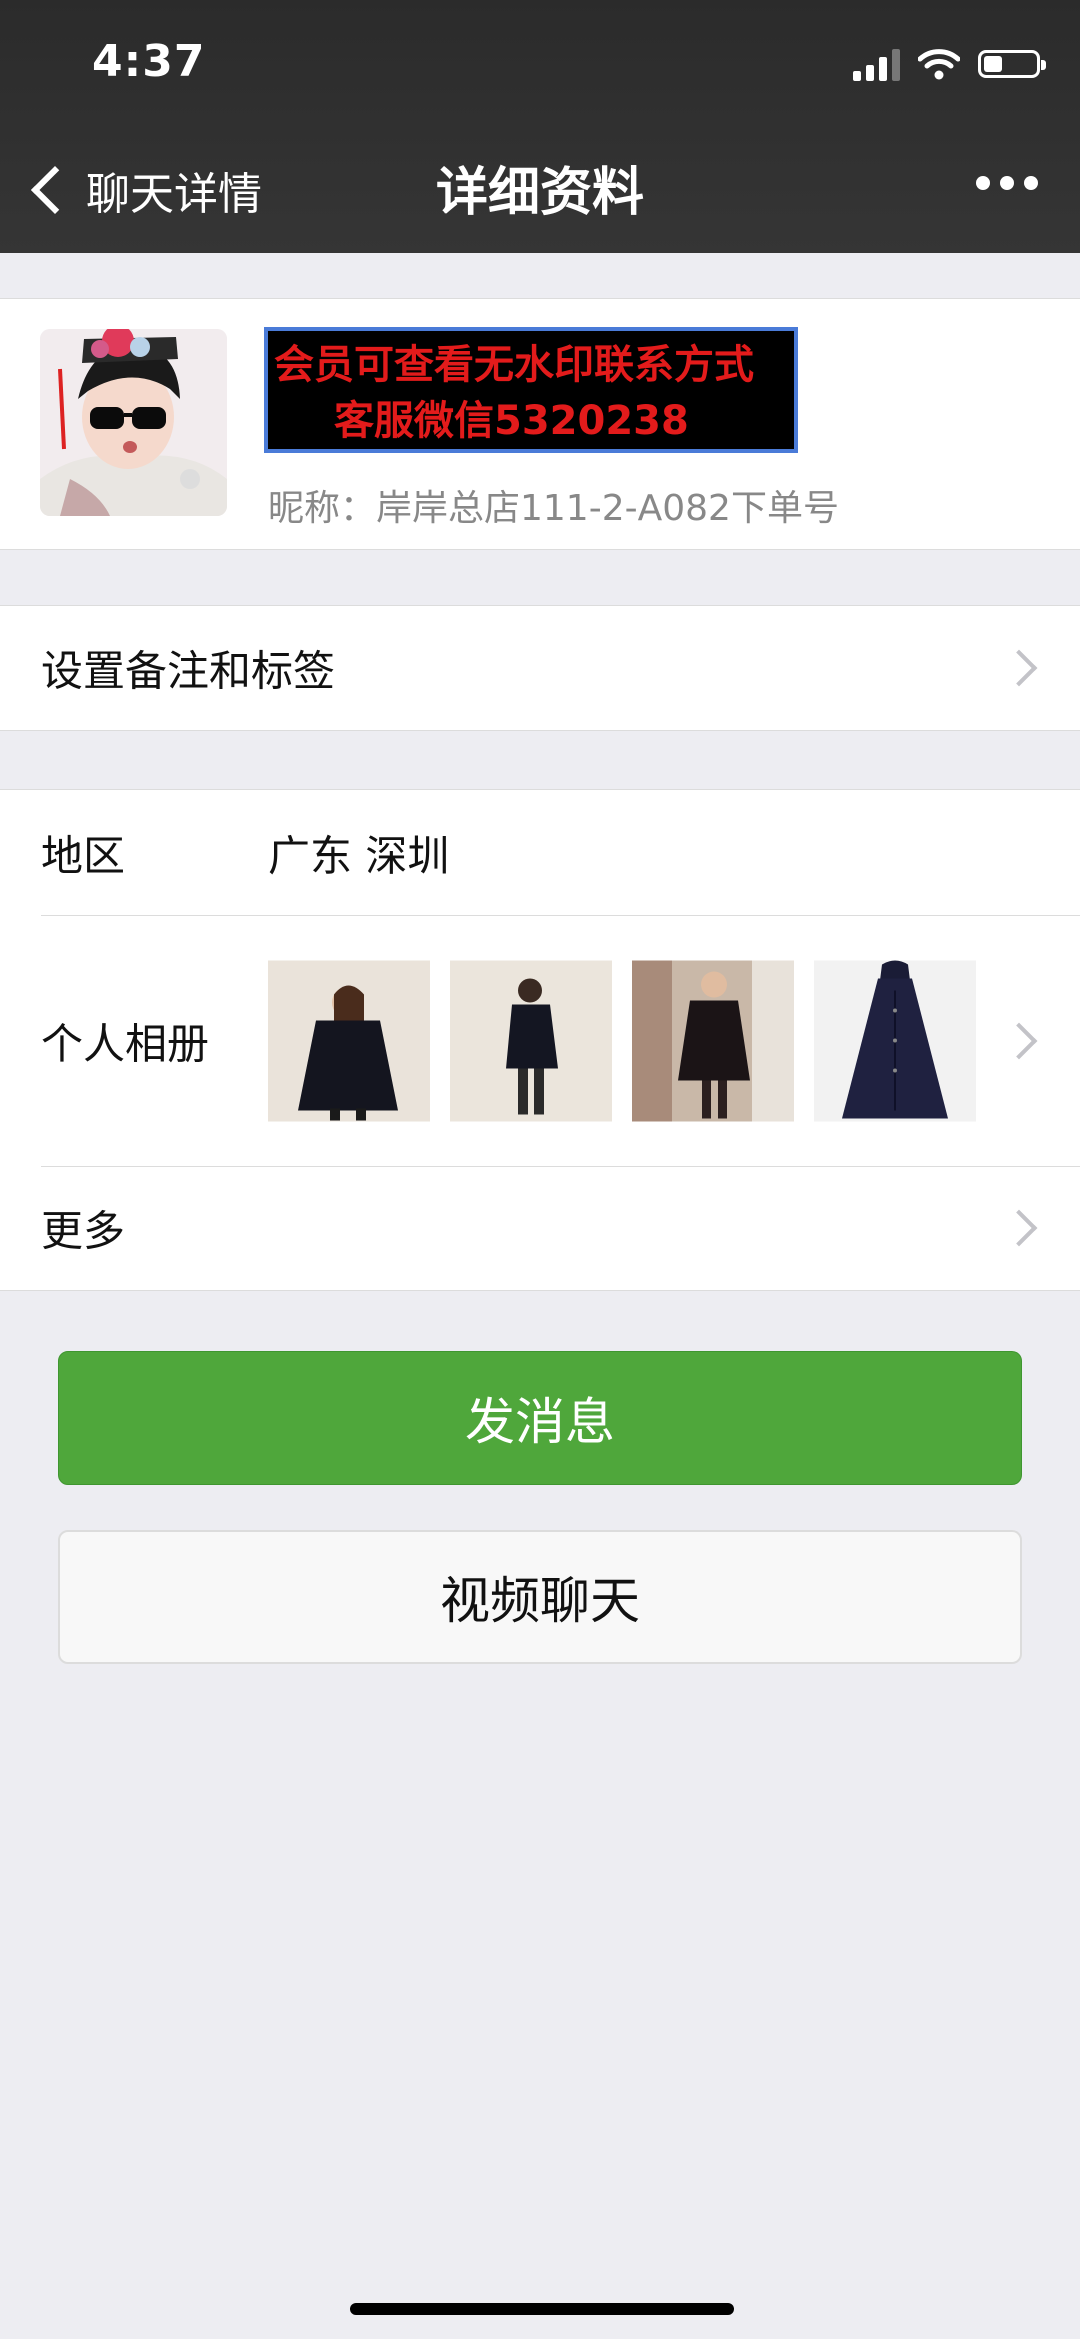 The height and width of the screenshot is (2339, 1080). I want to click on set-remark-tags-row: 设置备注和标签, so click(540, 668).